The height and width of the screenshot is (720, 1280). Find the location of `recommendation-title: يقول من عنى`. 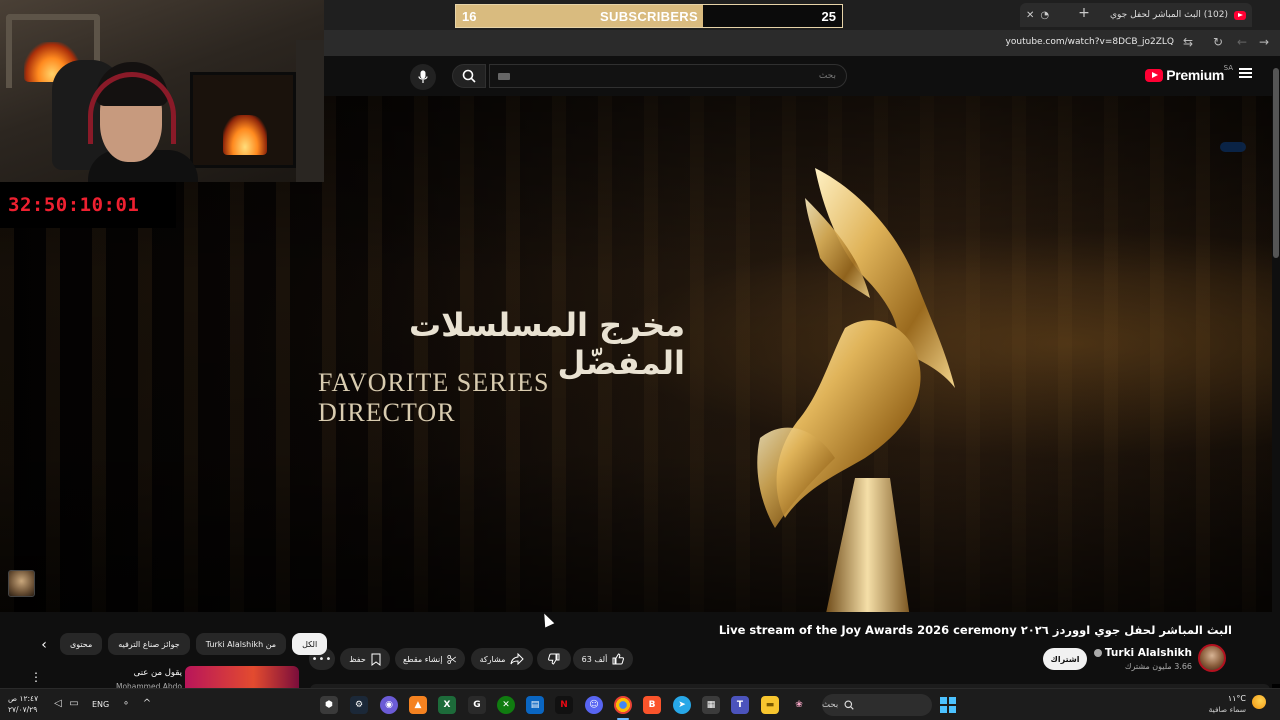

recommendation-title: يقول من عنى is located at coordinates (143, 673).